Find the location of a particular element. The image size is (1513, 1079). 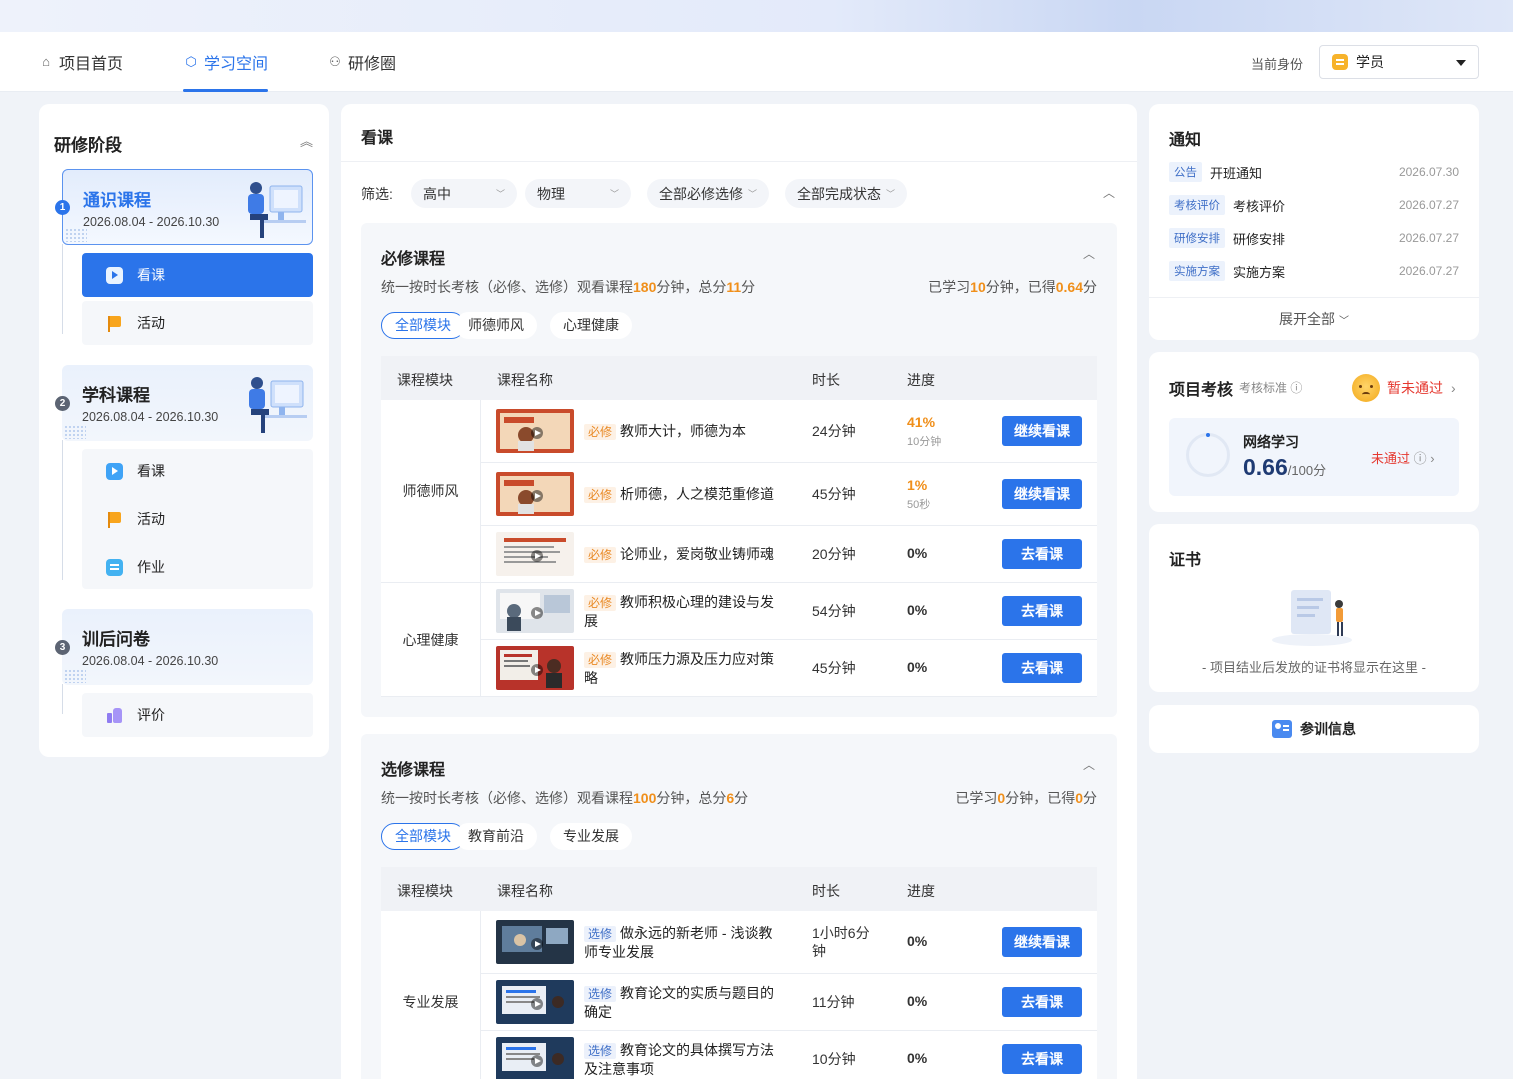

stage2-item-homework: 作业 is located at coordinates (197, 567).